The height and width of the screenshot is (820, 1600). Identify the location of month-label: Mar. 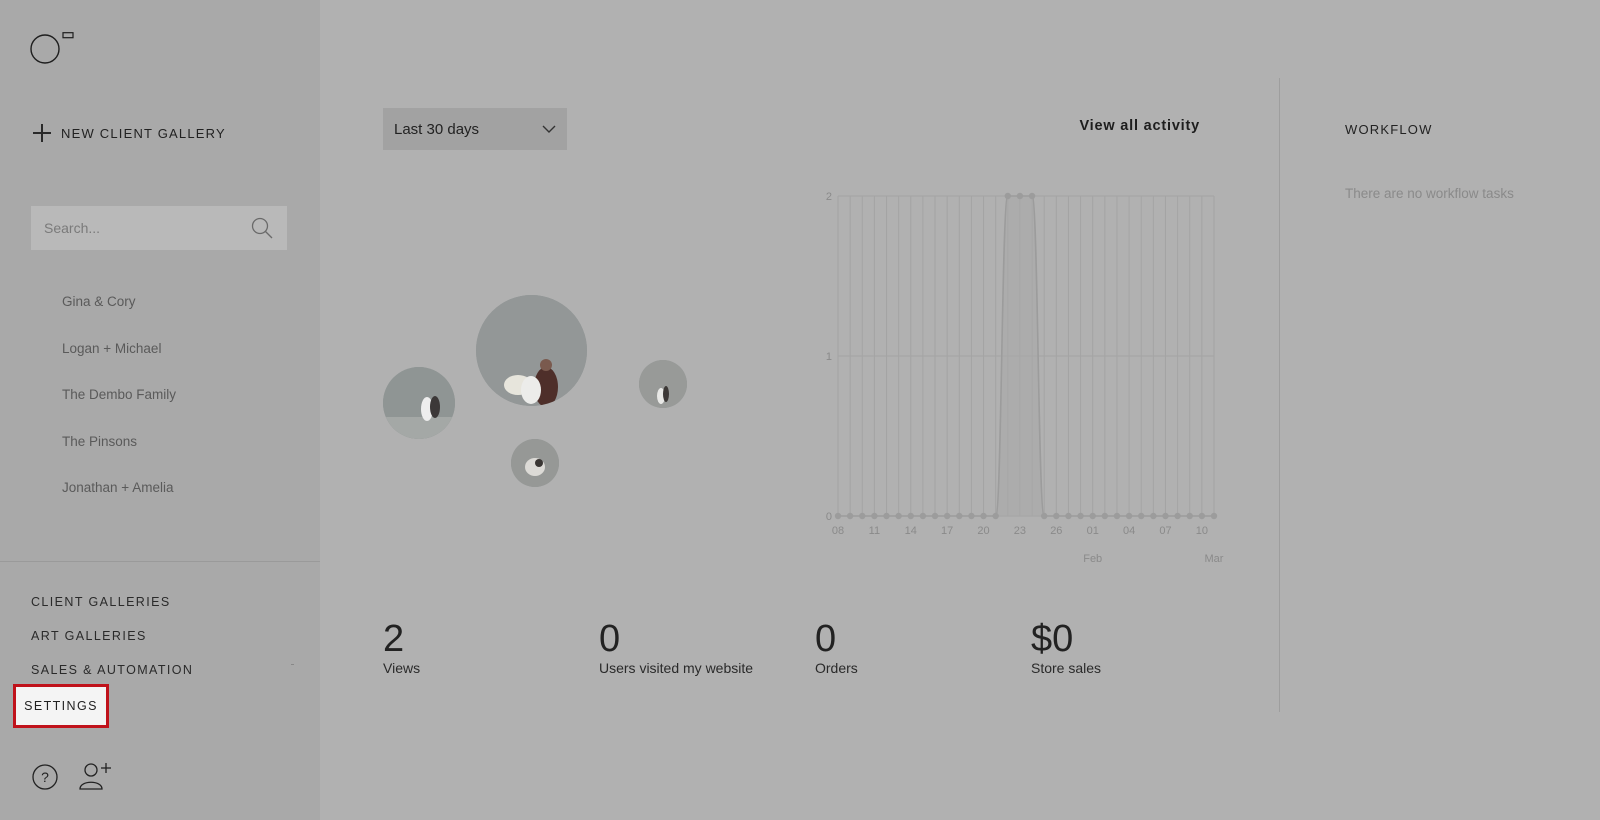
(1214, 559).